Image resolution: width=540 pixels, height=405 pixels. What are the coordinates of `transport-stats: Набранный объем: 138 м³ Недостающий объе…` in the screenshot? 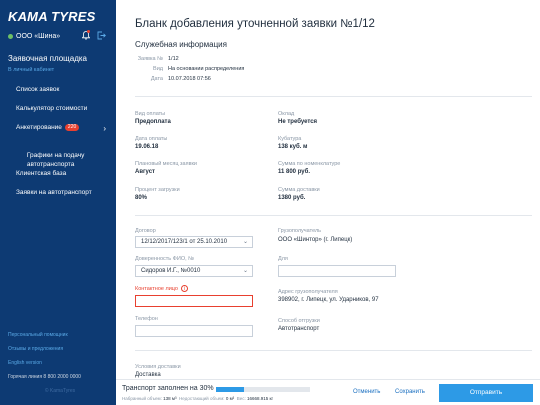 It's located at (197, 398).